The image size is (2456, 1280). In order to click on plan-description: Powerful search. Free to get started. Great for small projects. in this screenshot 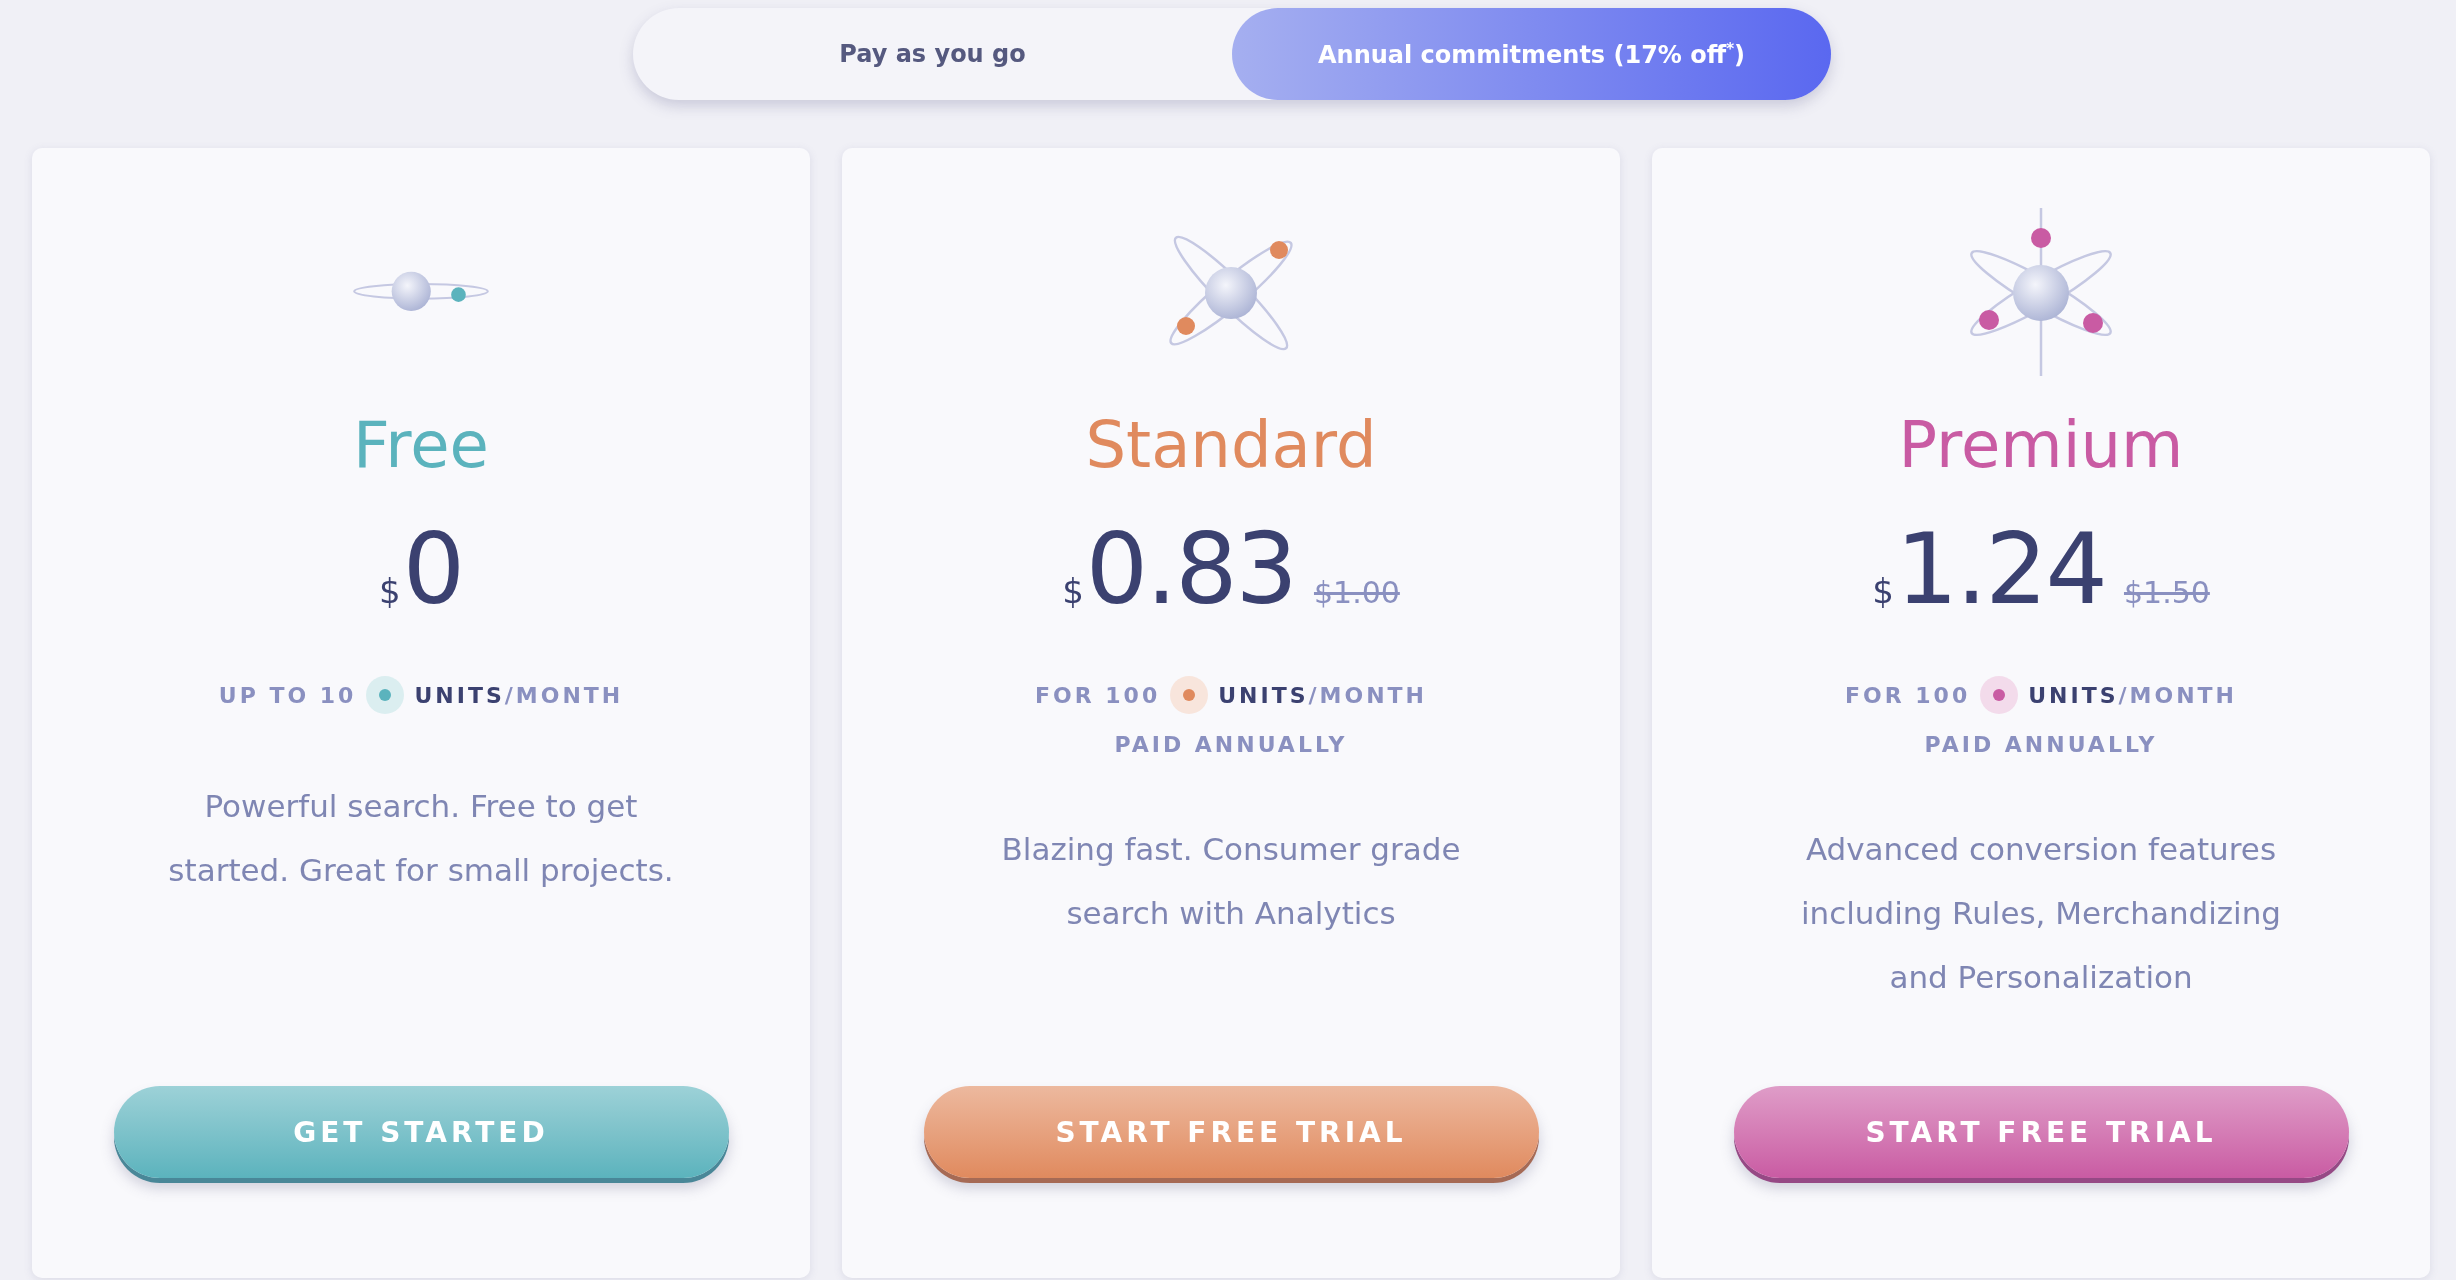, I will do `click(421, 838)`.